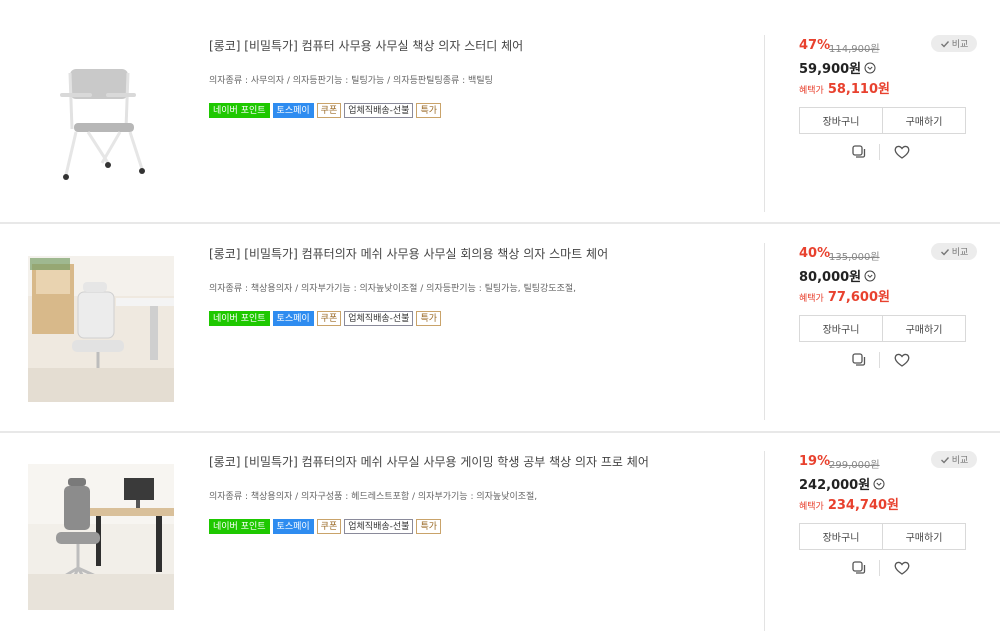  I want to click on benefit-price: 혜택가 234,740원, so click(849, 503).